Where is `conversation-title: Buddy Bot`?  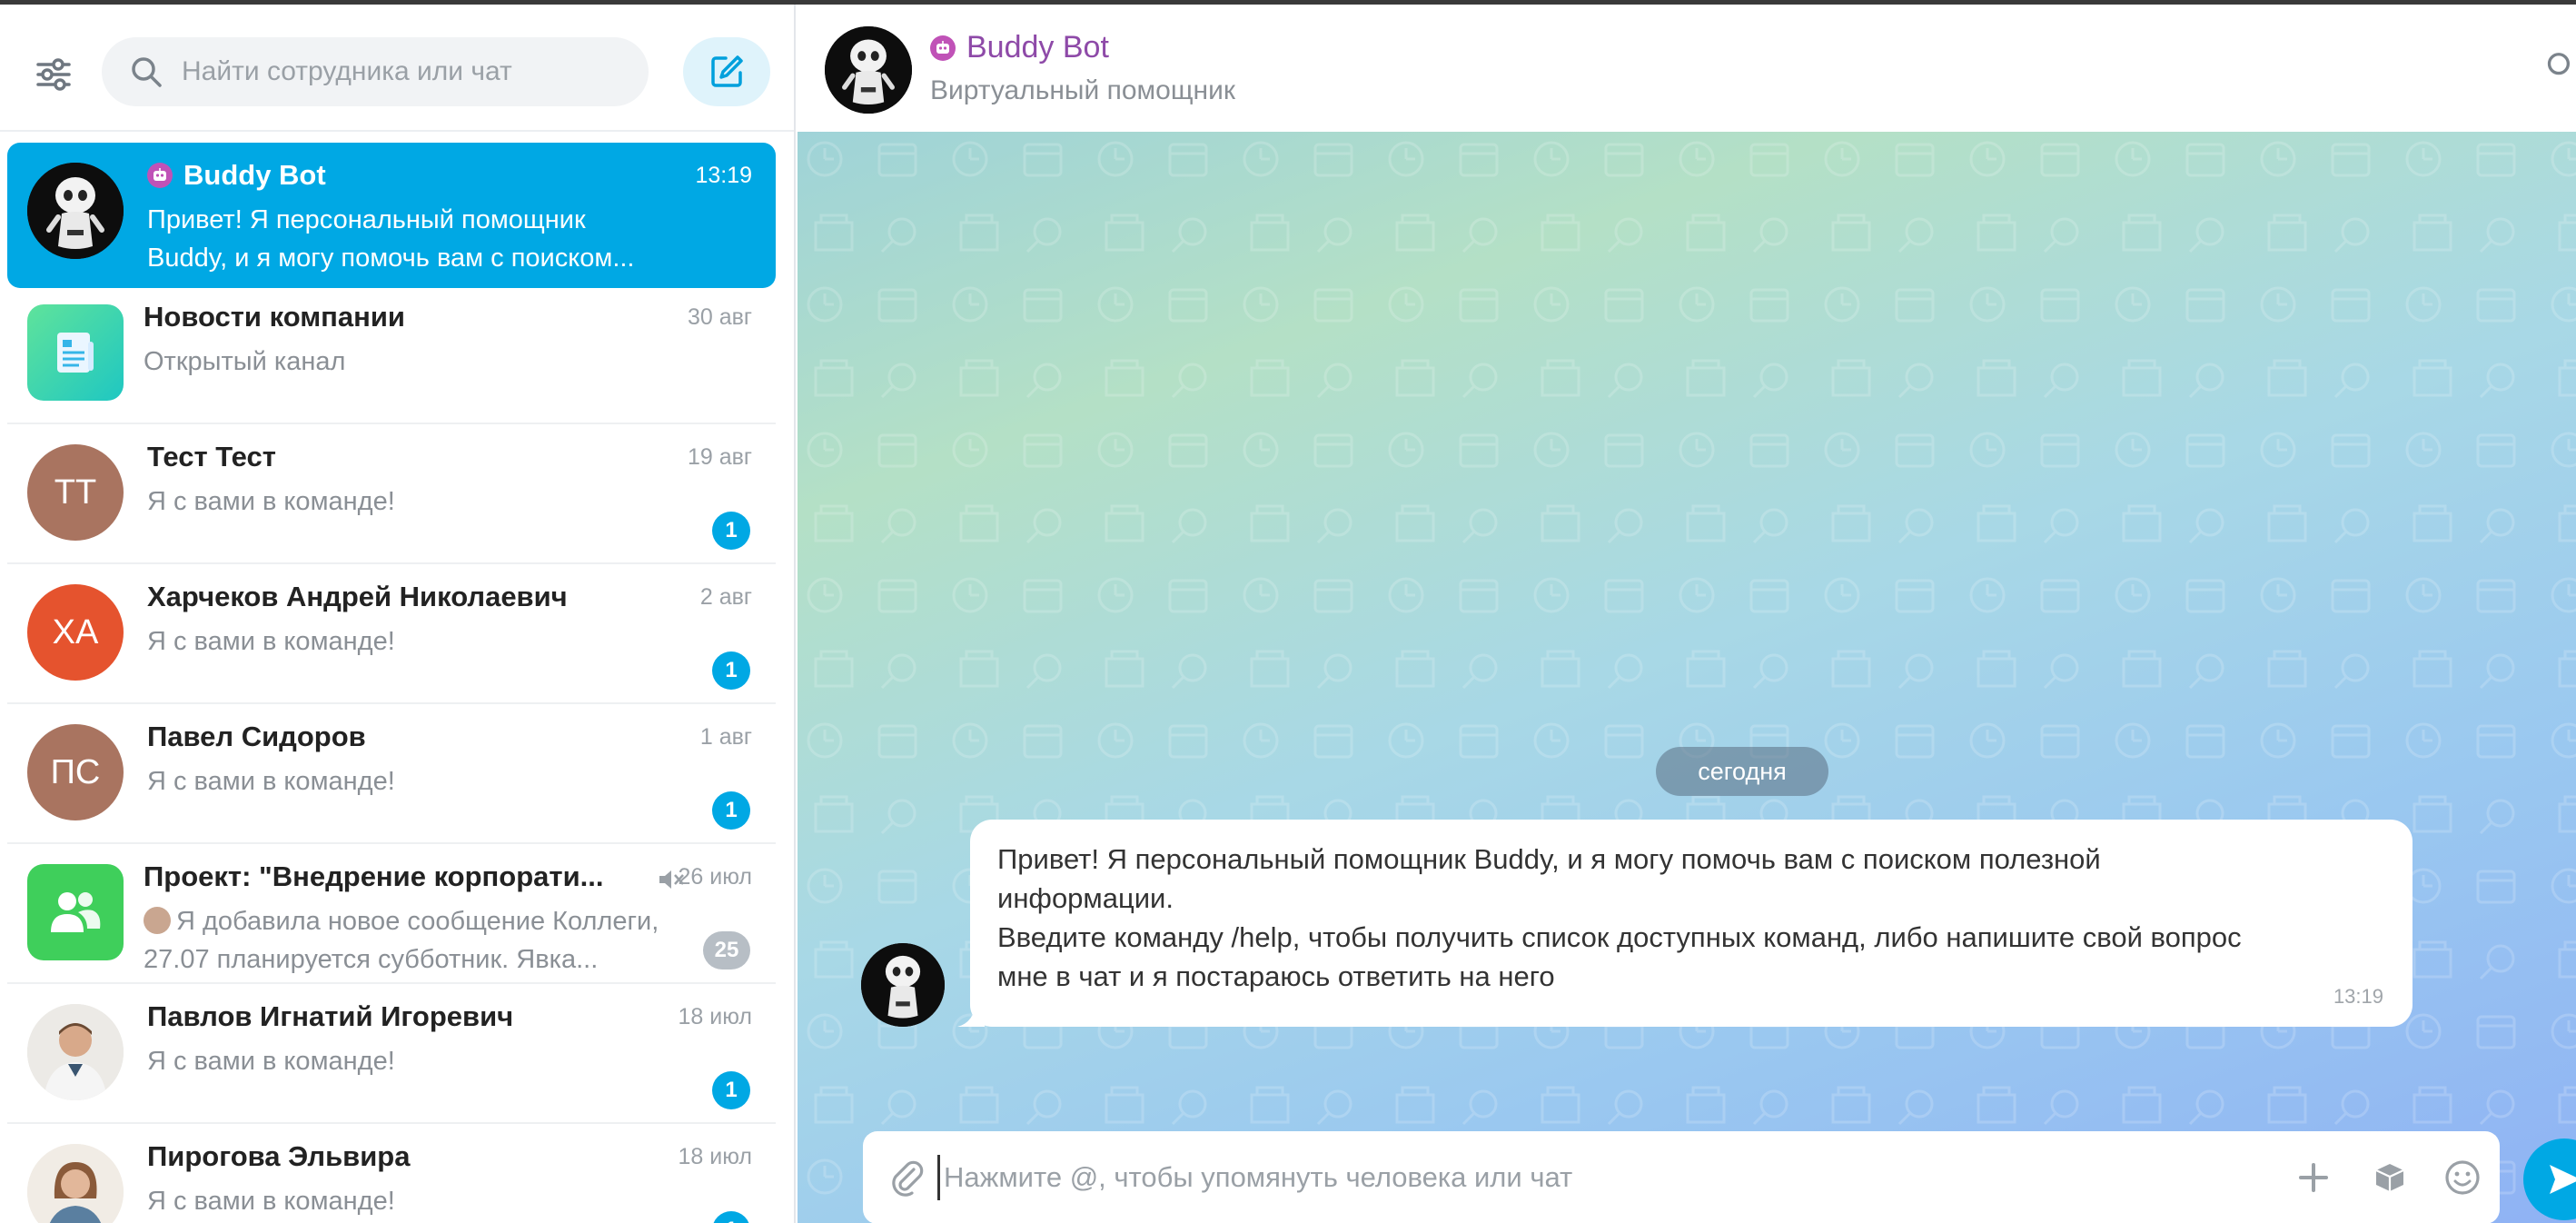
conversation-title: Buddy Bot is located at coordinates (1019, 47).